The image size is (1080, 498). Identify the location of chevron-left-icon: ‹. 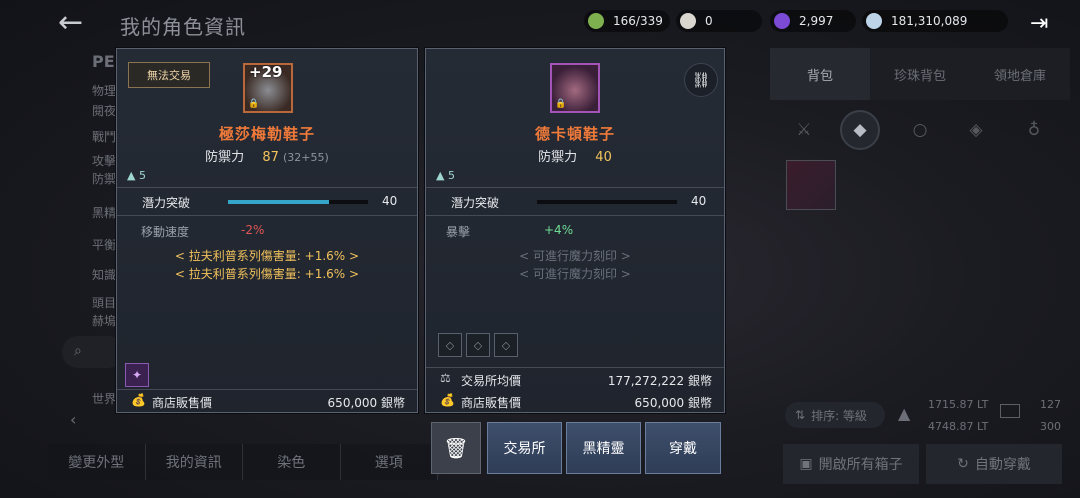
(73, 419).